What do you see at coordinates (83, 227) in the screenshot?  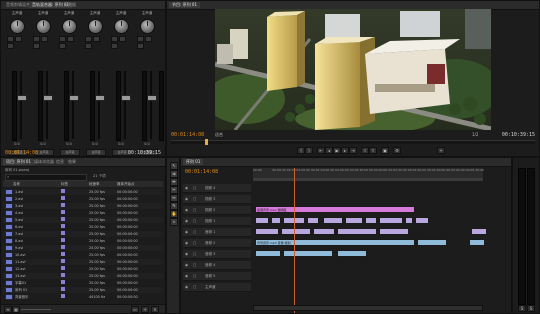 I see `list-item: 6.avi 25.00 fps 00:00:00:00` at bounding box center [83, 227].